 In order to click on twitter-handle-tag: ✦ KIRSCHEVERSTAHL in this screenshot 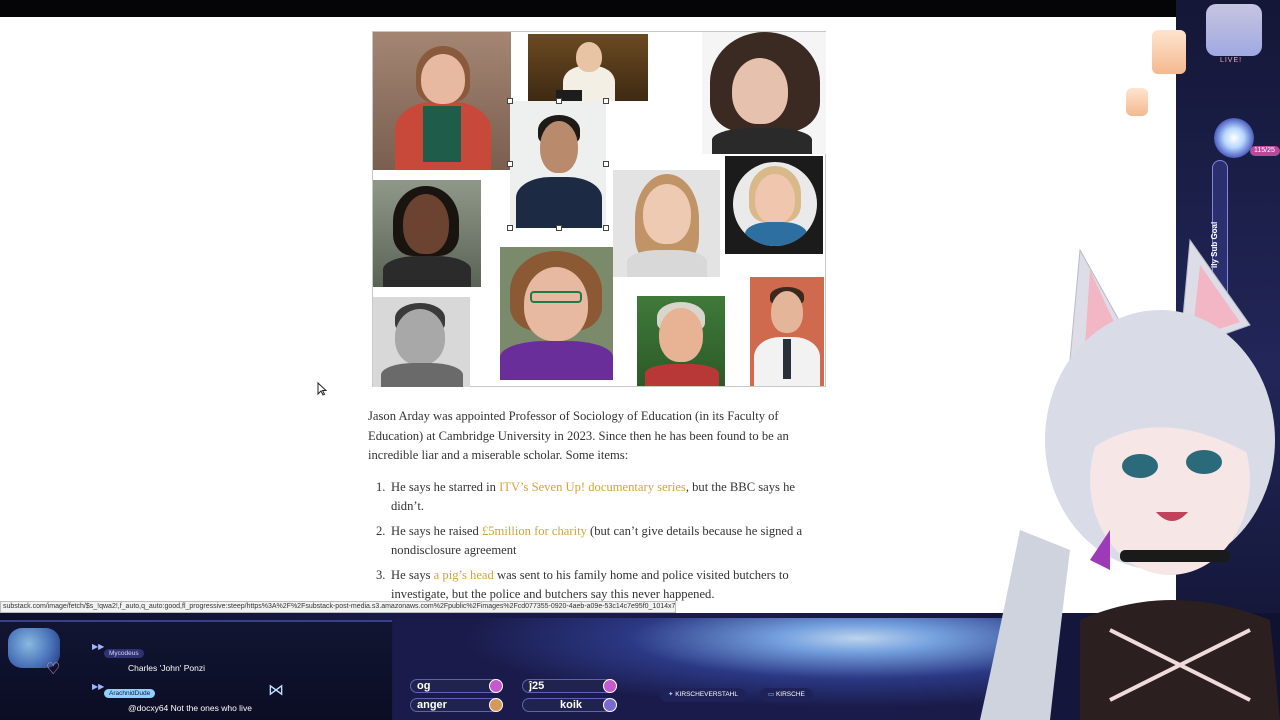, I will do `click(703, 695)`.